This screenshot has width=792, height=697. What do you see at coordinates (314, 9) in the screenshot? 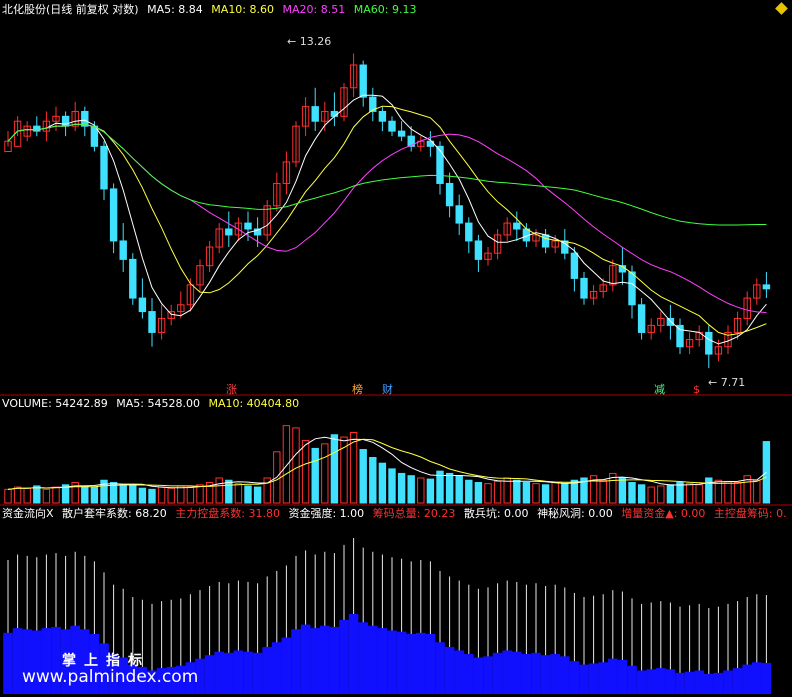
I see `ma20-legend: MA20: 8.51` at bounding box center [314, 9].